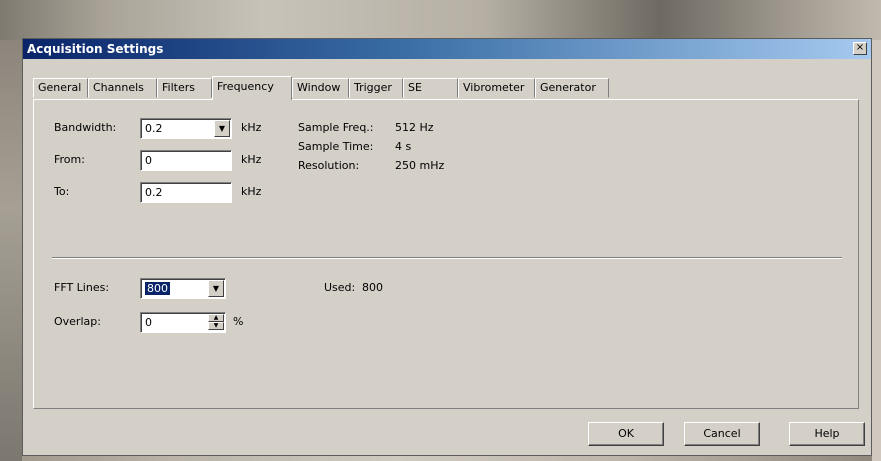  Describe the element at coordinates (184, 88) in the screenshot. I see `tab-filters: Filters` at that location.